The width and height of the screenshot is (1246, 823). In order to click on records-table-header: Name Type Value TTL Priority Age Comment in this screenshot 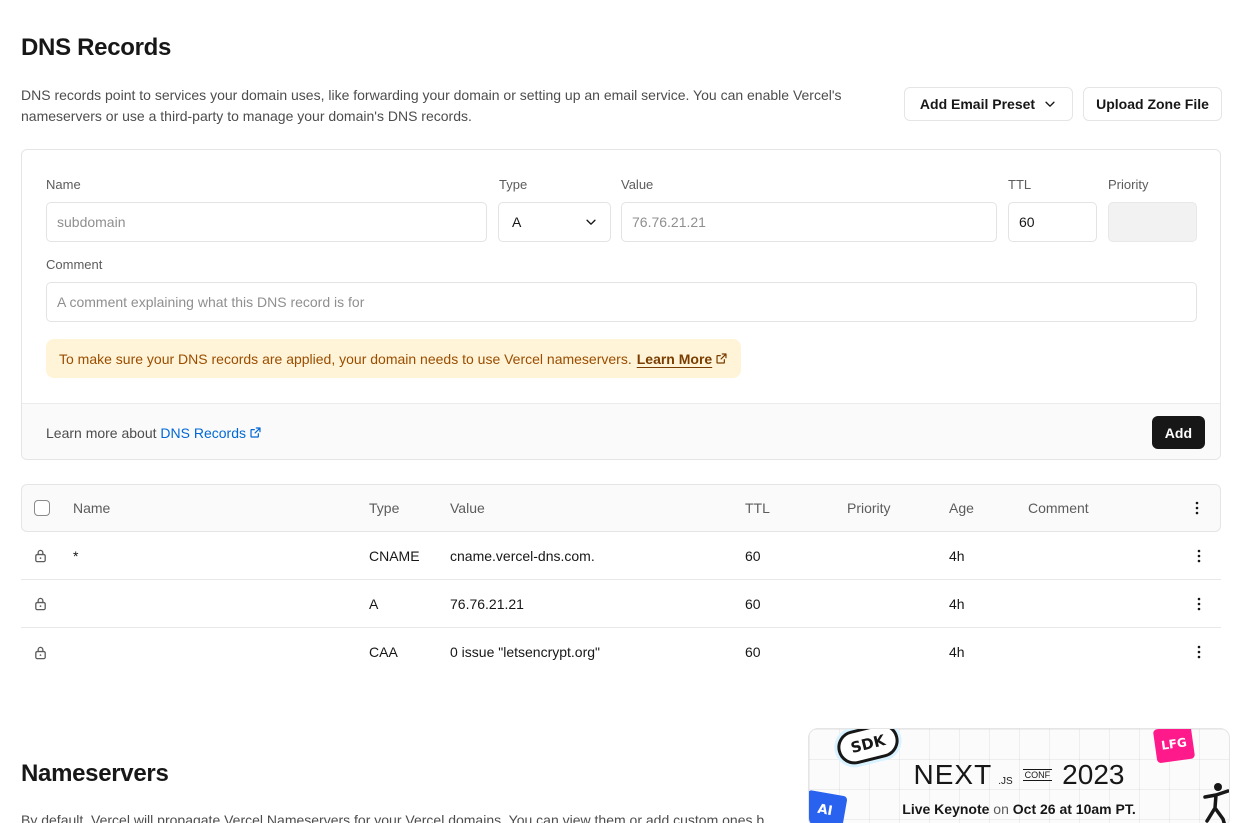, I will do `click(621, 508)`.